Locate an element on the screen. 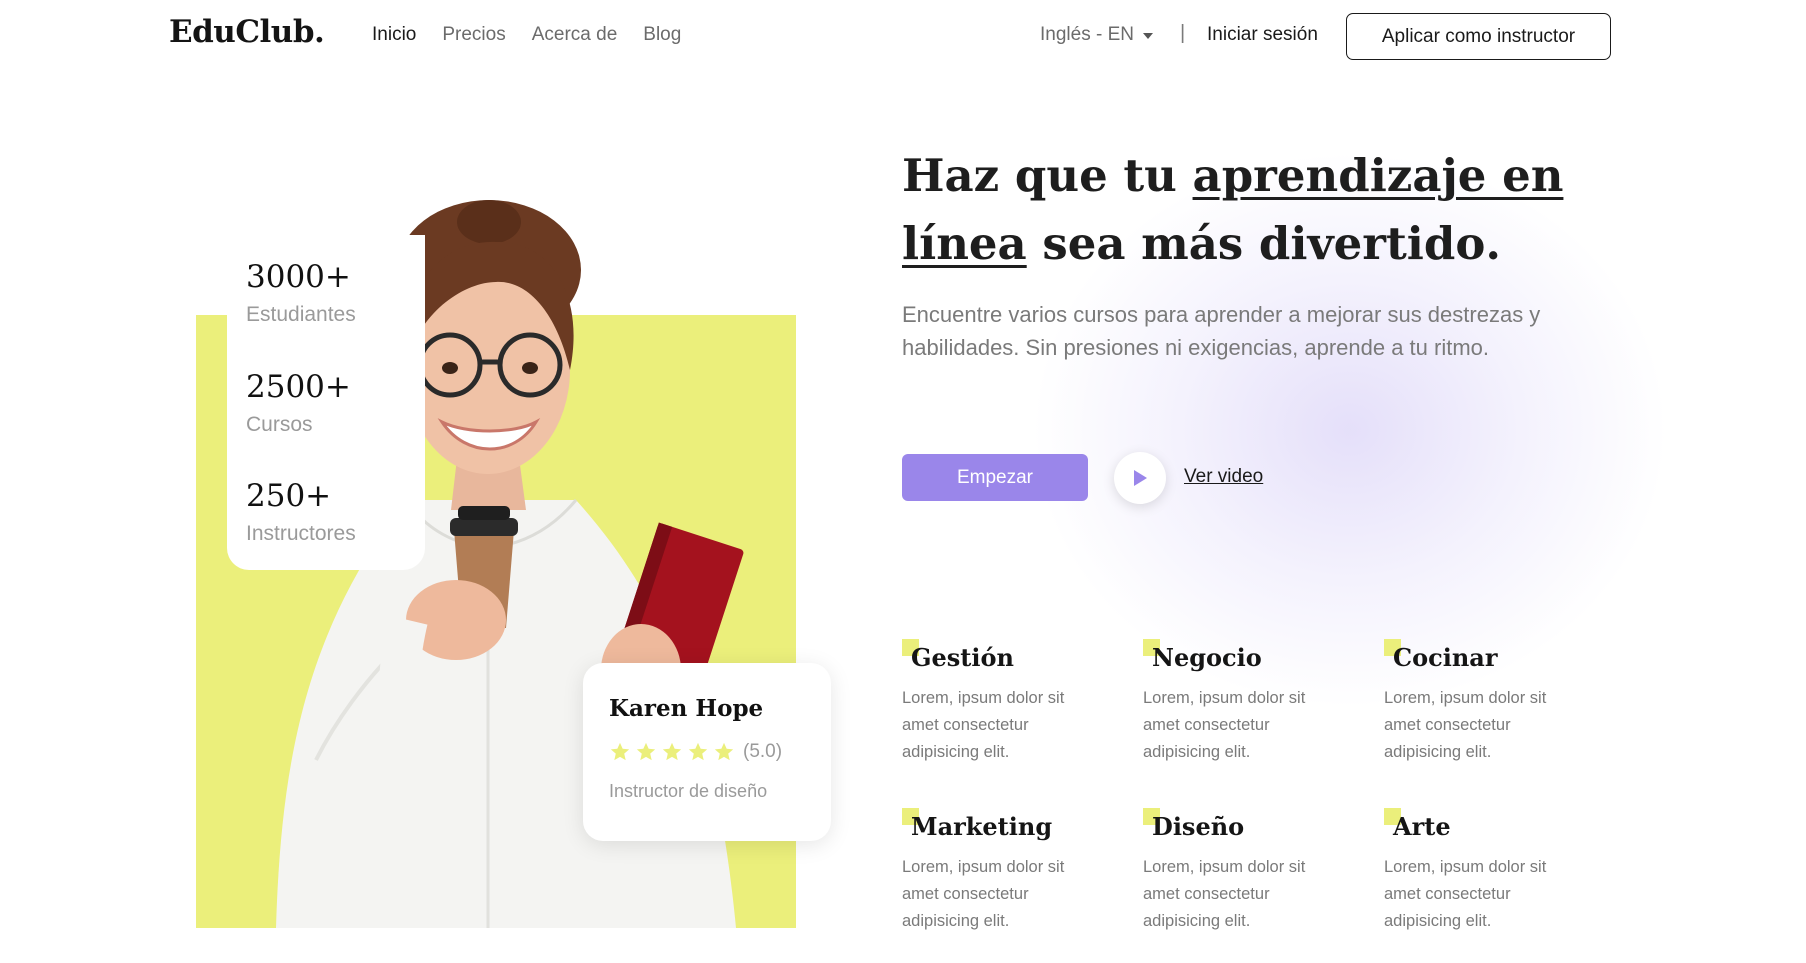 The width and height of the screenshot is (1806, 963). headline-highlight: línea is located at coordinates (964, 243).